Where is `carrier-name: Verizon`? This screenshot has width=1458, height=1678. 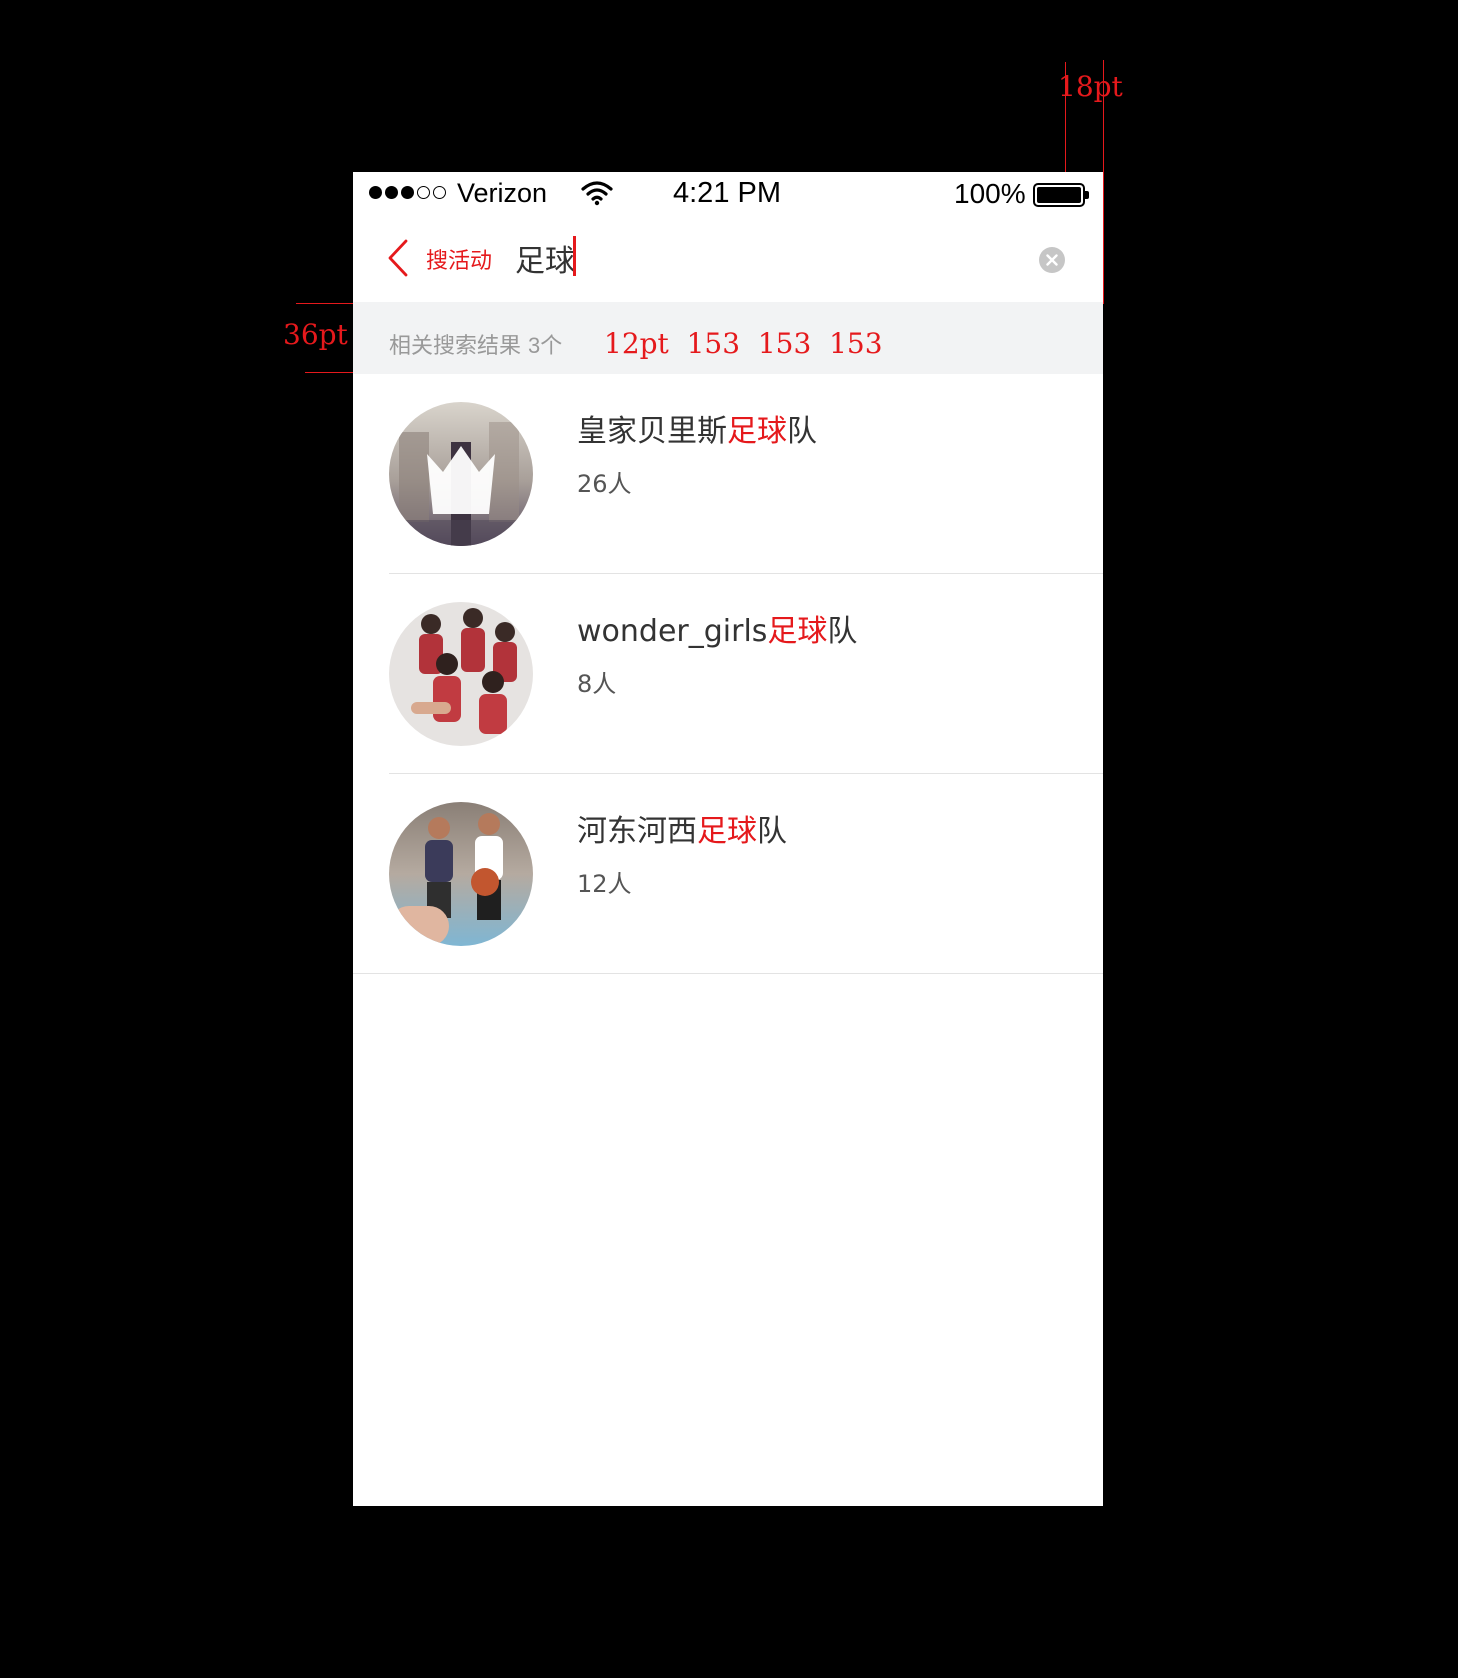
carrier-name: Verizon is located at coordinates (502, 193).